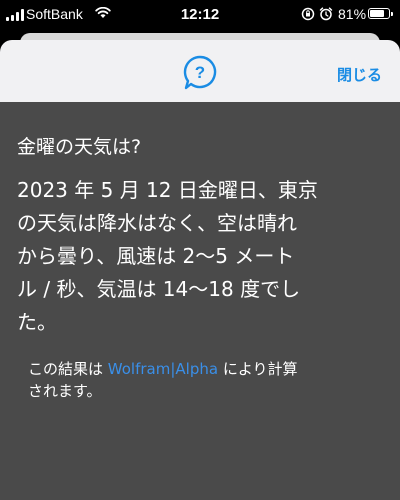  I want to click on sheet-header: ? 閉じる, so click(200, 71).